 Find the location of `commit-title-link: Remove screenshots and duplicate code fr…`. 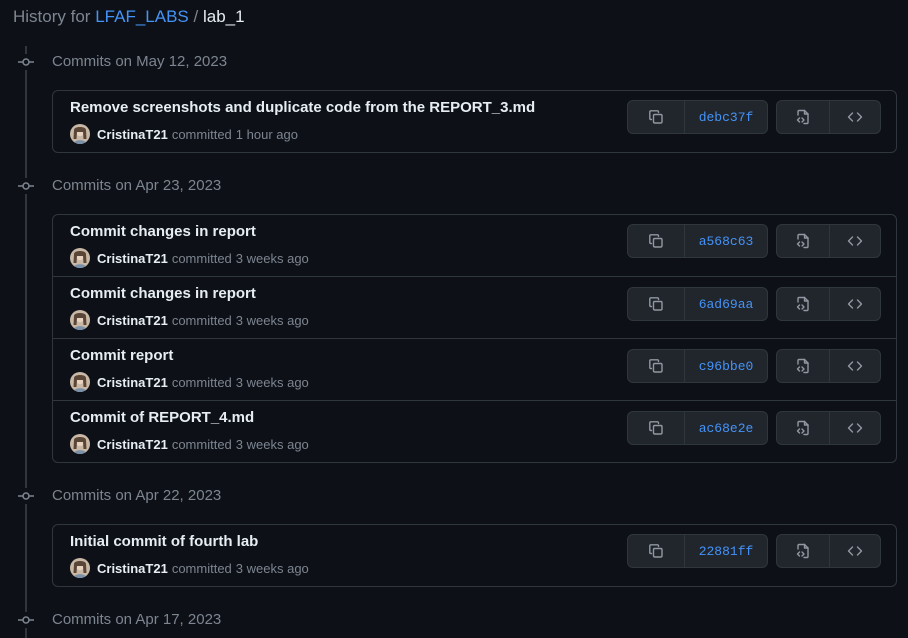

commit-title-link: Remove screenshots and duplicate code fr… is located at coordinates (302, 107).